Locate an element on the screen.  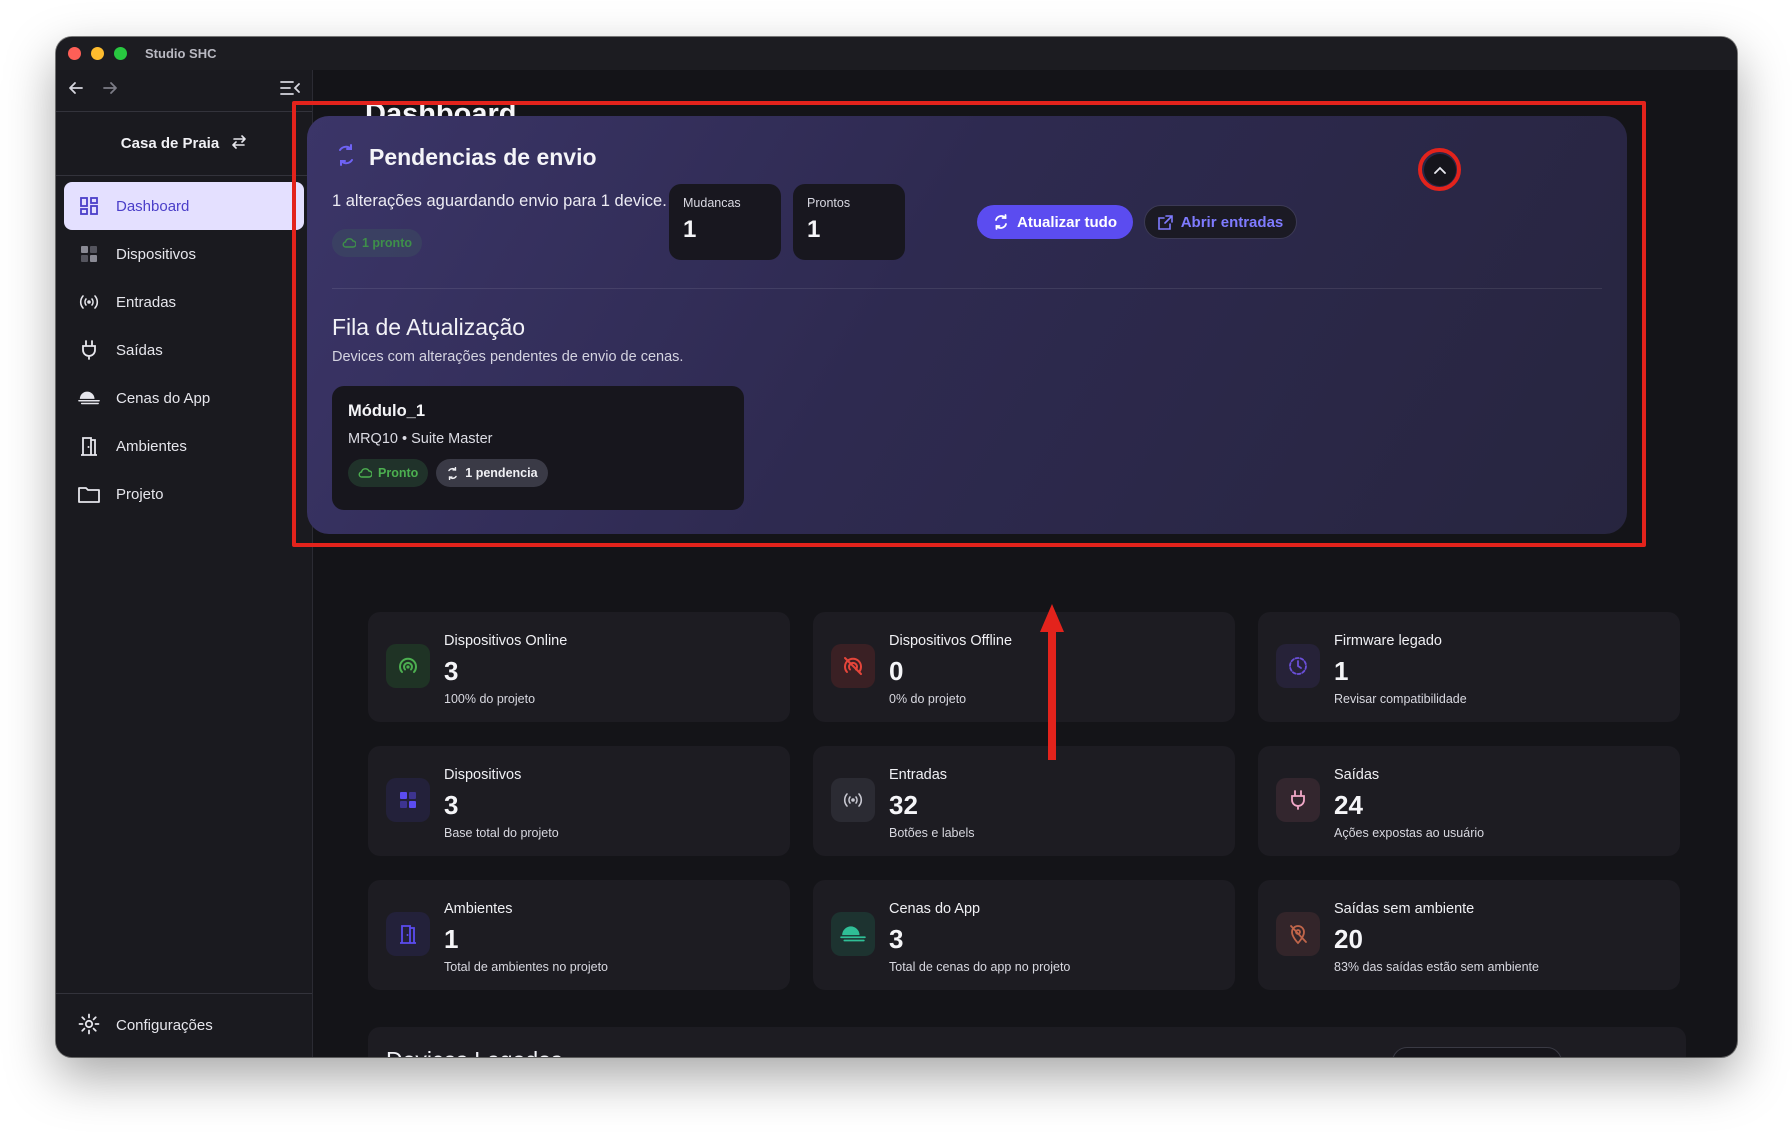
annotation-arrow is located at coordinates (1052, 682).